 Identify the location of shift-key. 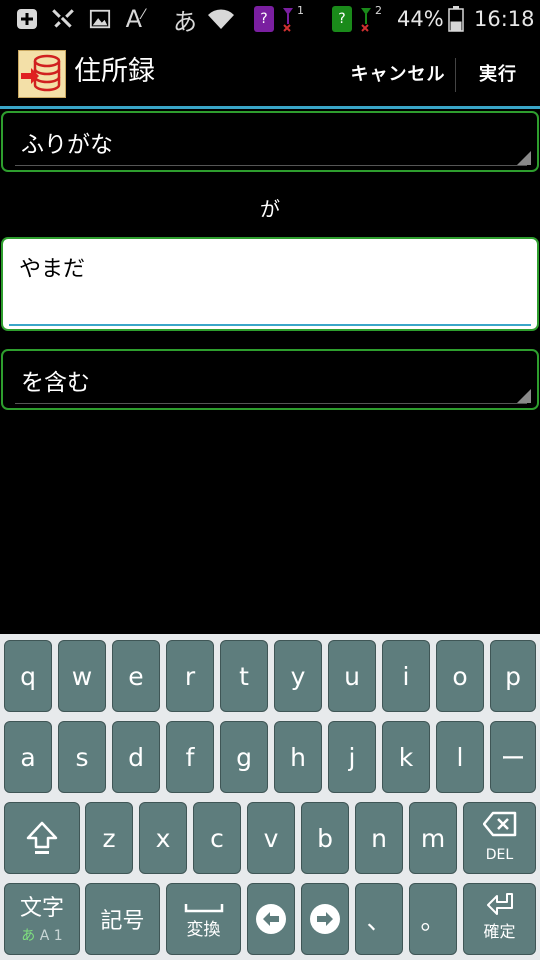
(42, 838).